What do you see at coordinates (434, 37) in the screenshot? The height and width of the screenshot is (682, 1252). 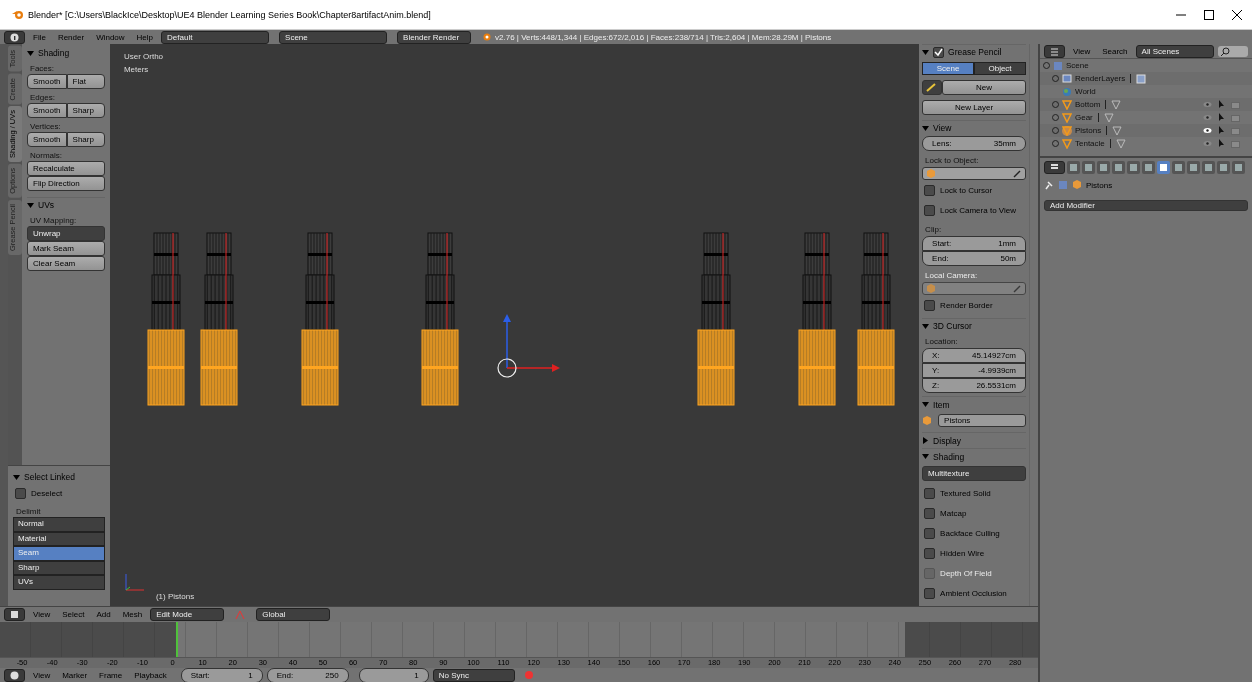 I see `render-engine-dropdown: Blender Render` at bounding box center [434, 37].